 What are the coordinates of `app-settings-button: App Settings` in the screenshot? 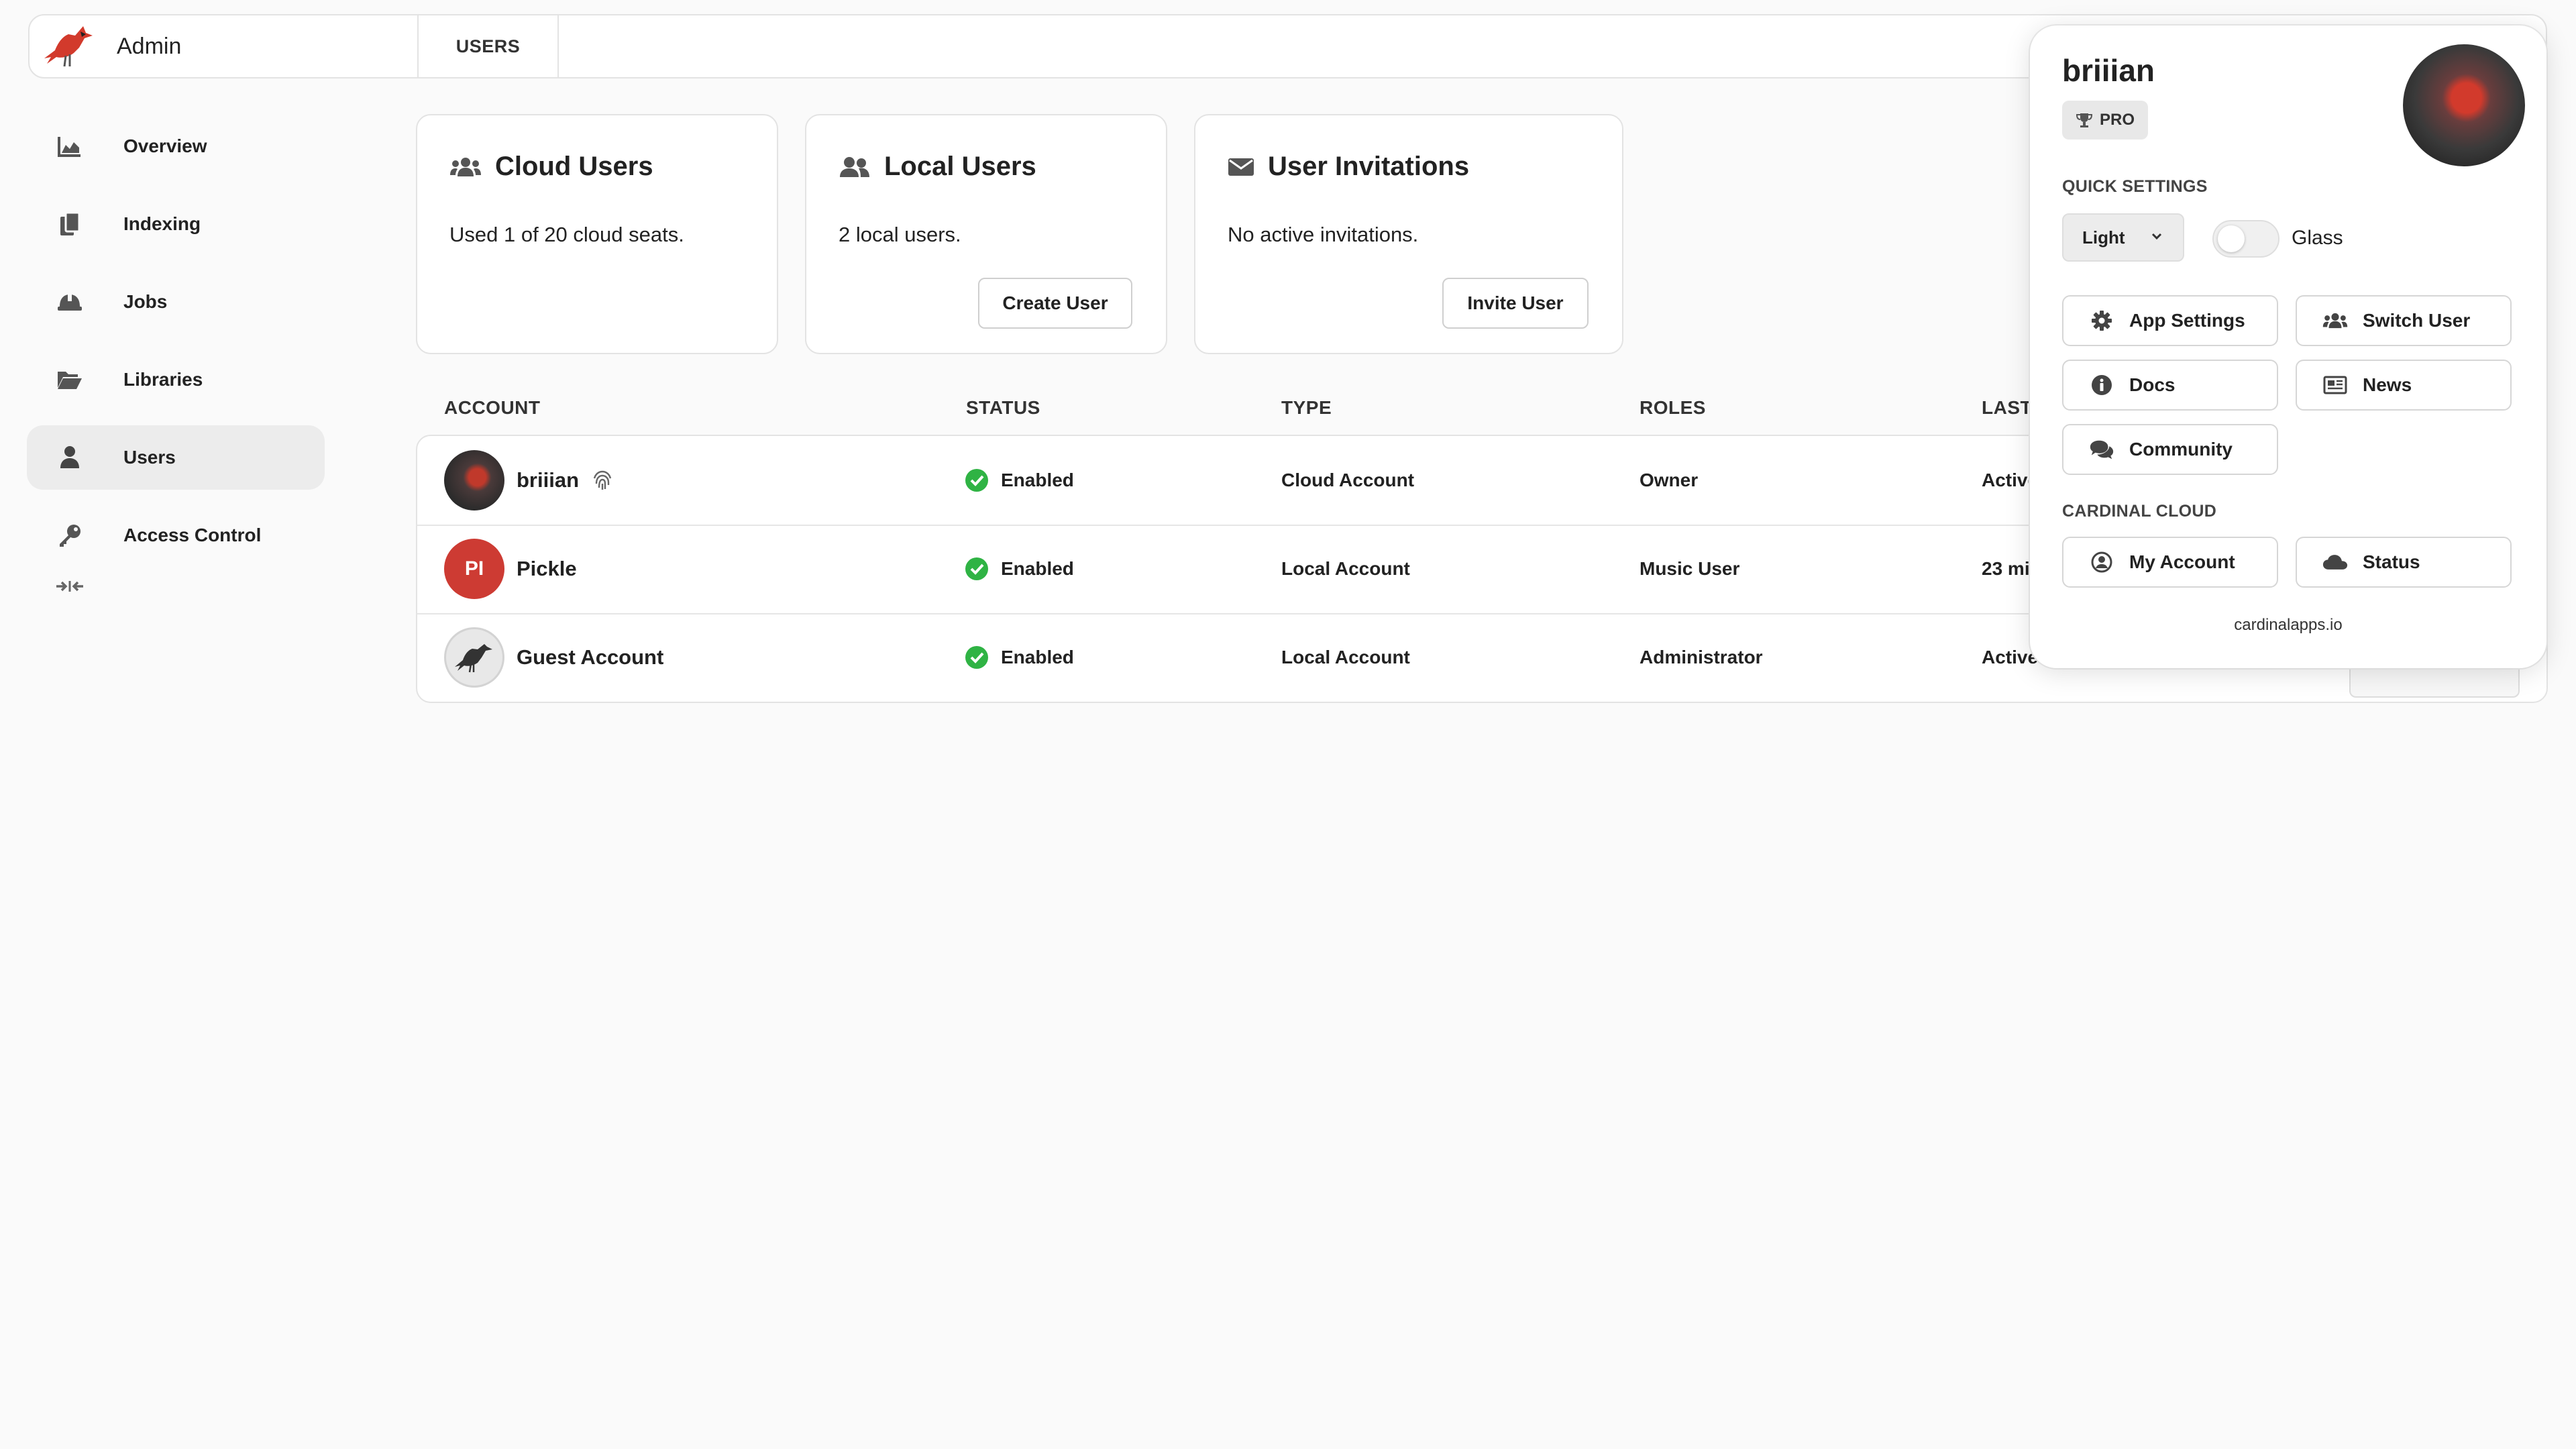 It's located at (2170, 320).